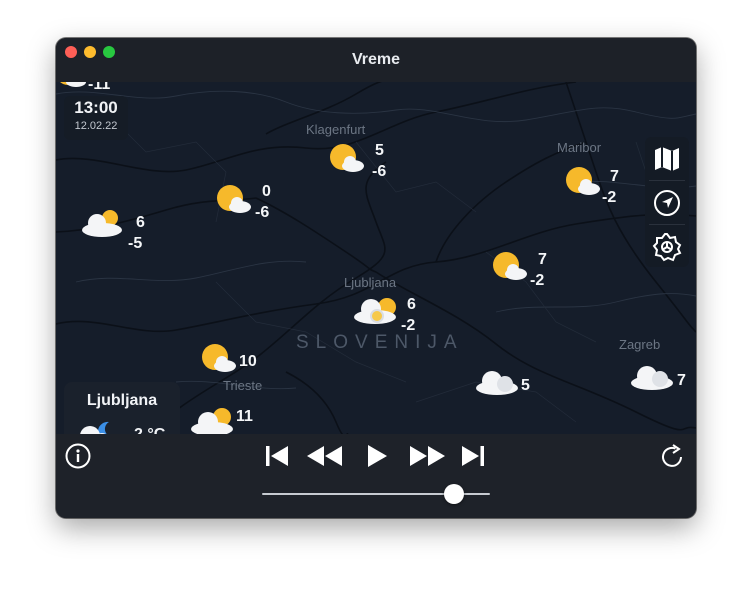 This screenshot has height=592, width=752. I want to click on high-temperature: 0, so click(266, 191).